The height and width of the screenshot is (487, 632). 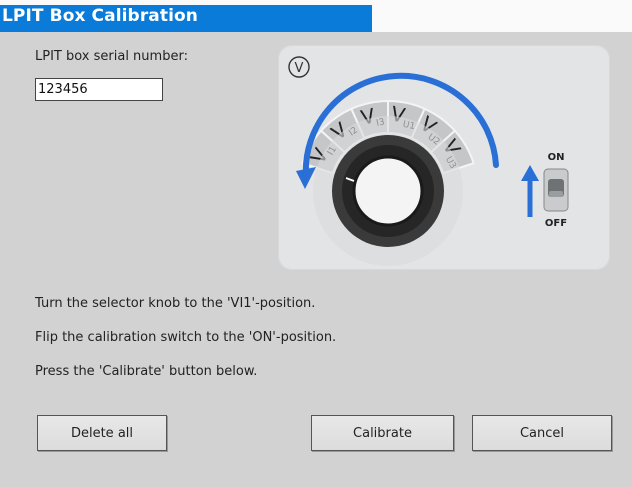 I want to click on calibration-switch: ON OFF, so click(x=556, y=190).